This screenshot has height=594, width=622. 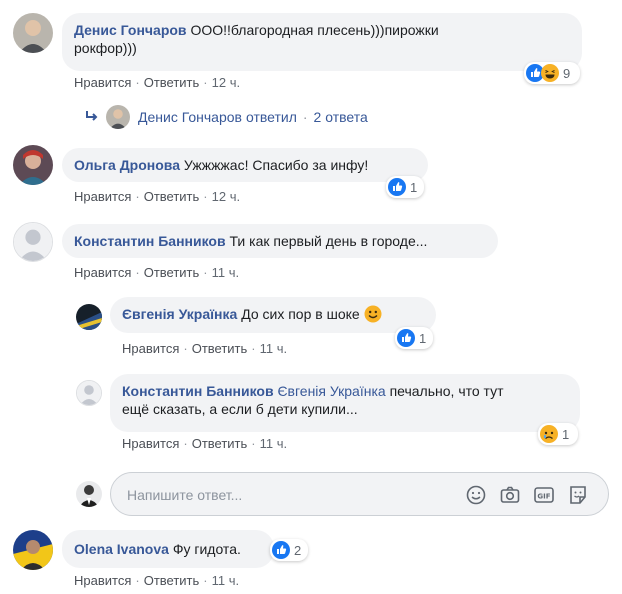 What do you see at coordinates (127, 165) in the screenshot?
I see `comment-author: Ольга Дронова` at bounding box center [127, 165].